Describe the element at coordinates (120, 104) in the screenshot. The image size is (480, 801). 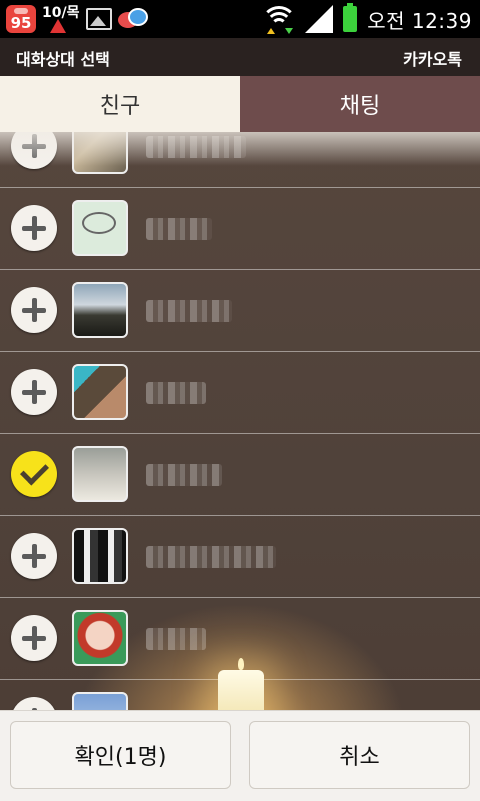
I see `tab-friends: 친구` at that location.